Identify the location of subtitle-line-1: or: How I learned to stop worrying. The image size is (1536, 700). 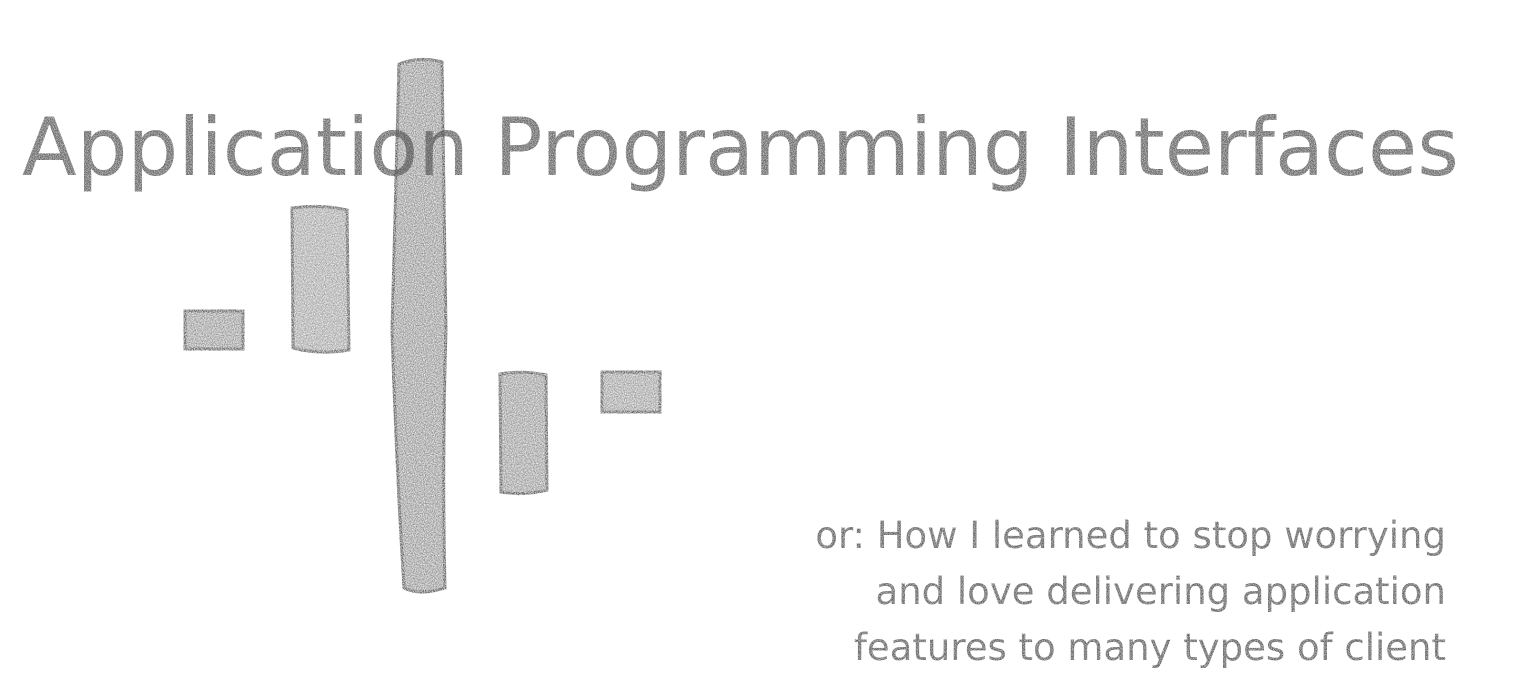
(1130, 535).